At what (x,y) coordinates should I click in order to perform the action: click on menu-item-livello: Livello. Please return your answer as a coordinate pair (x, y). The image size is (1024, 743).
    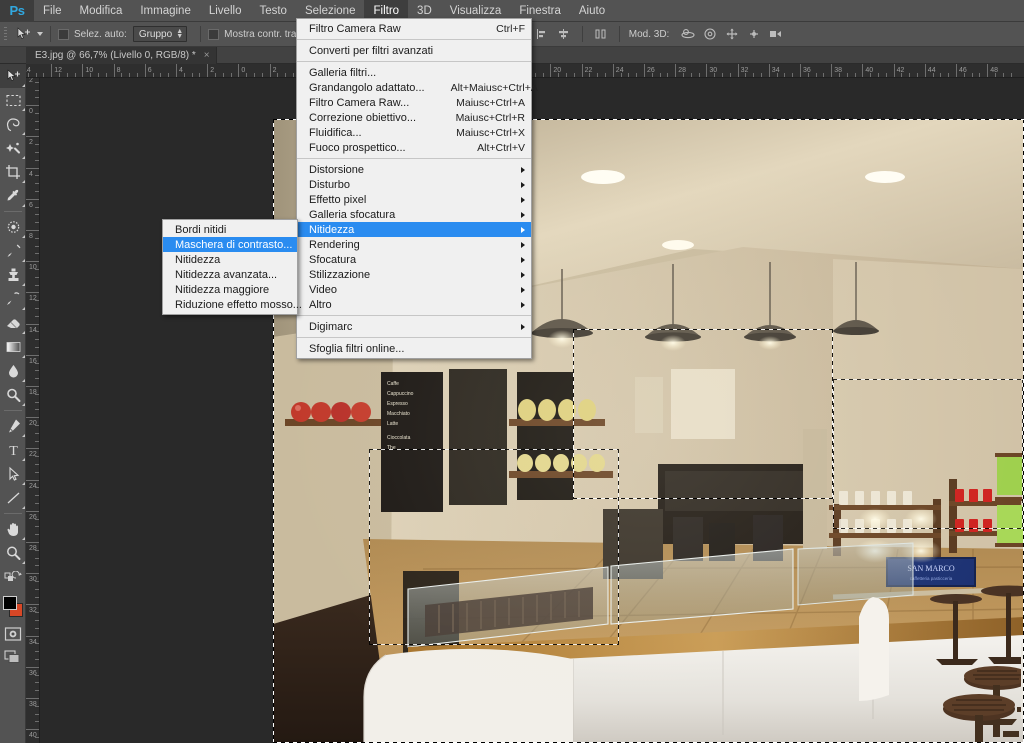
    Looking at the image, I should click on (225, 11).